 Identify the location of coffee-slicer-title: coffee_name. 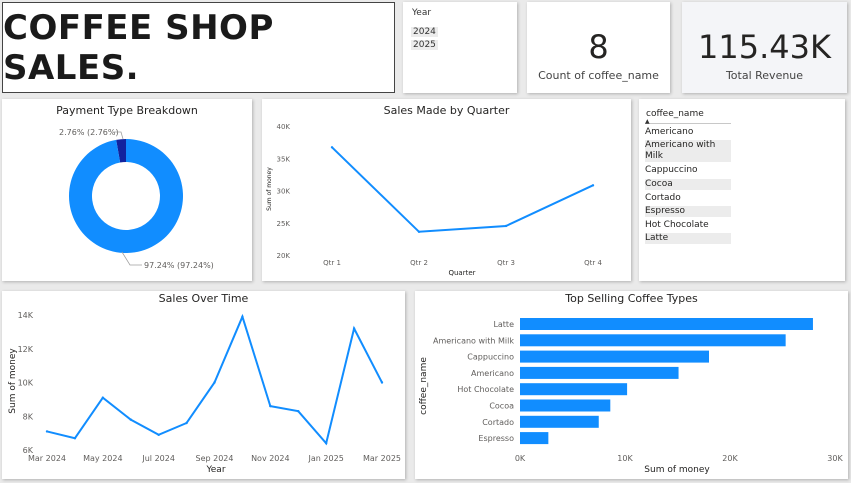
(675, 114).